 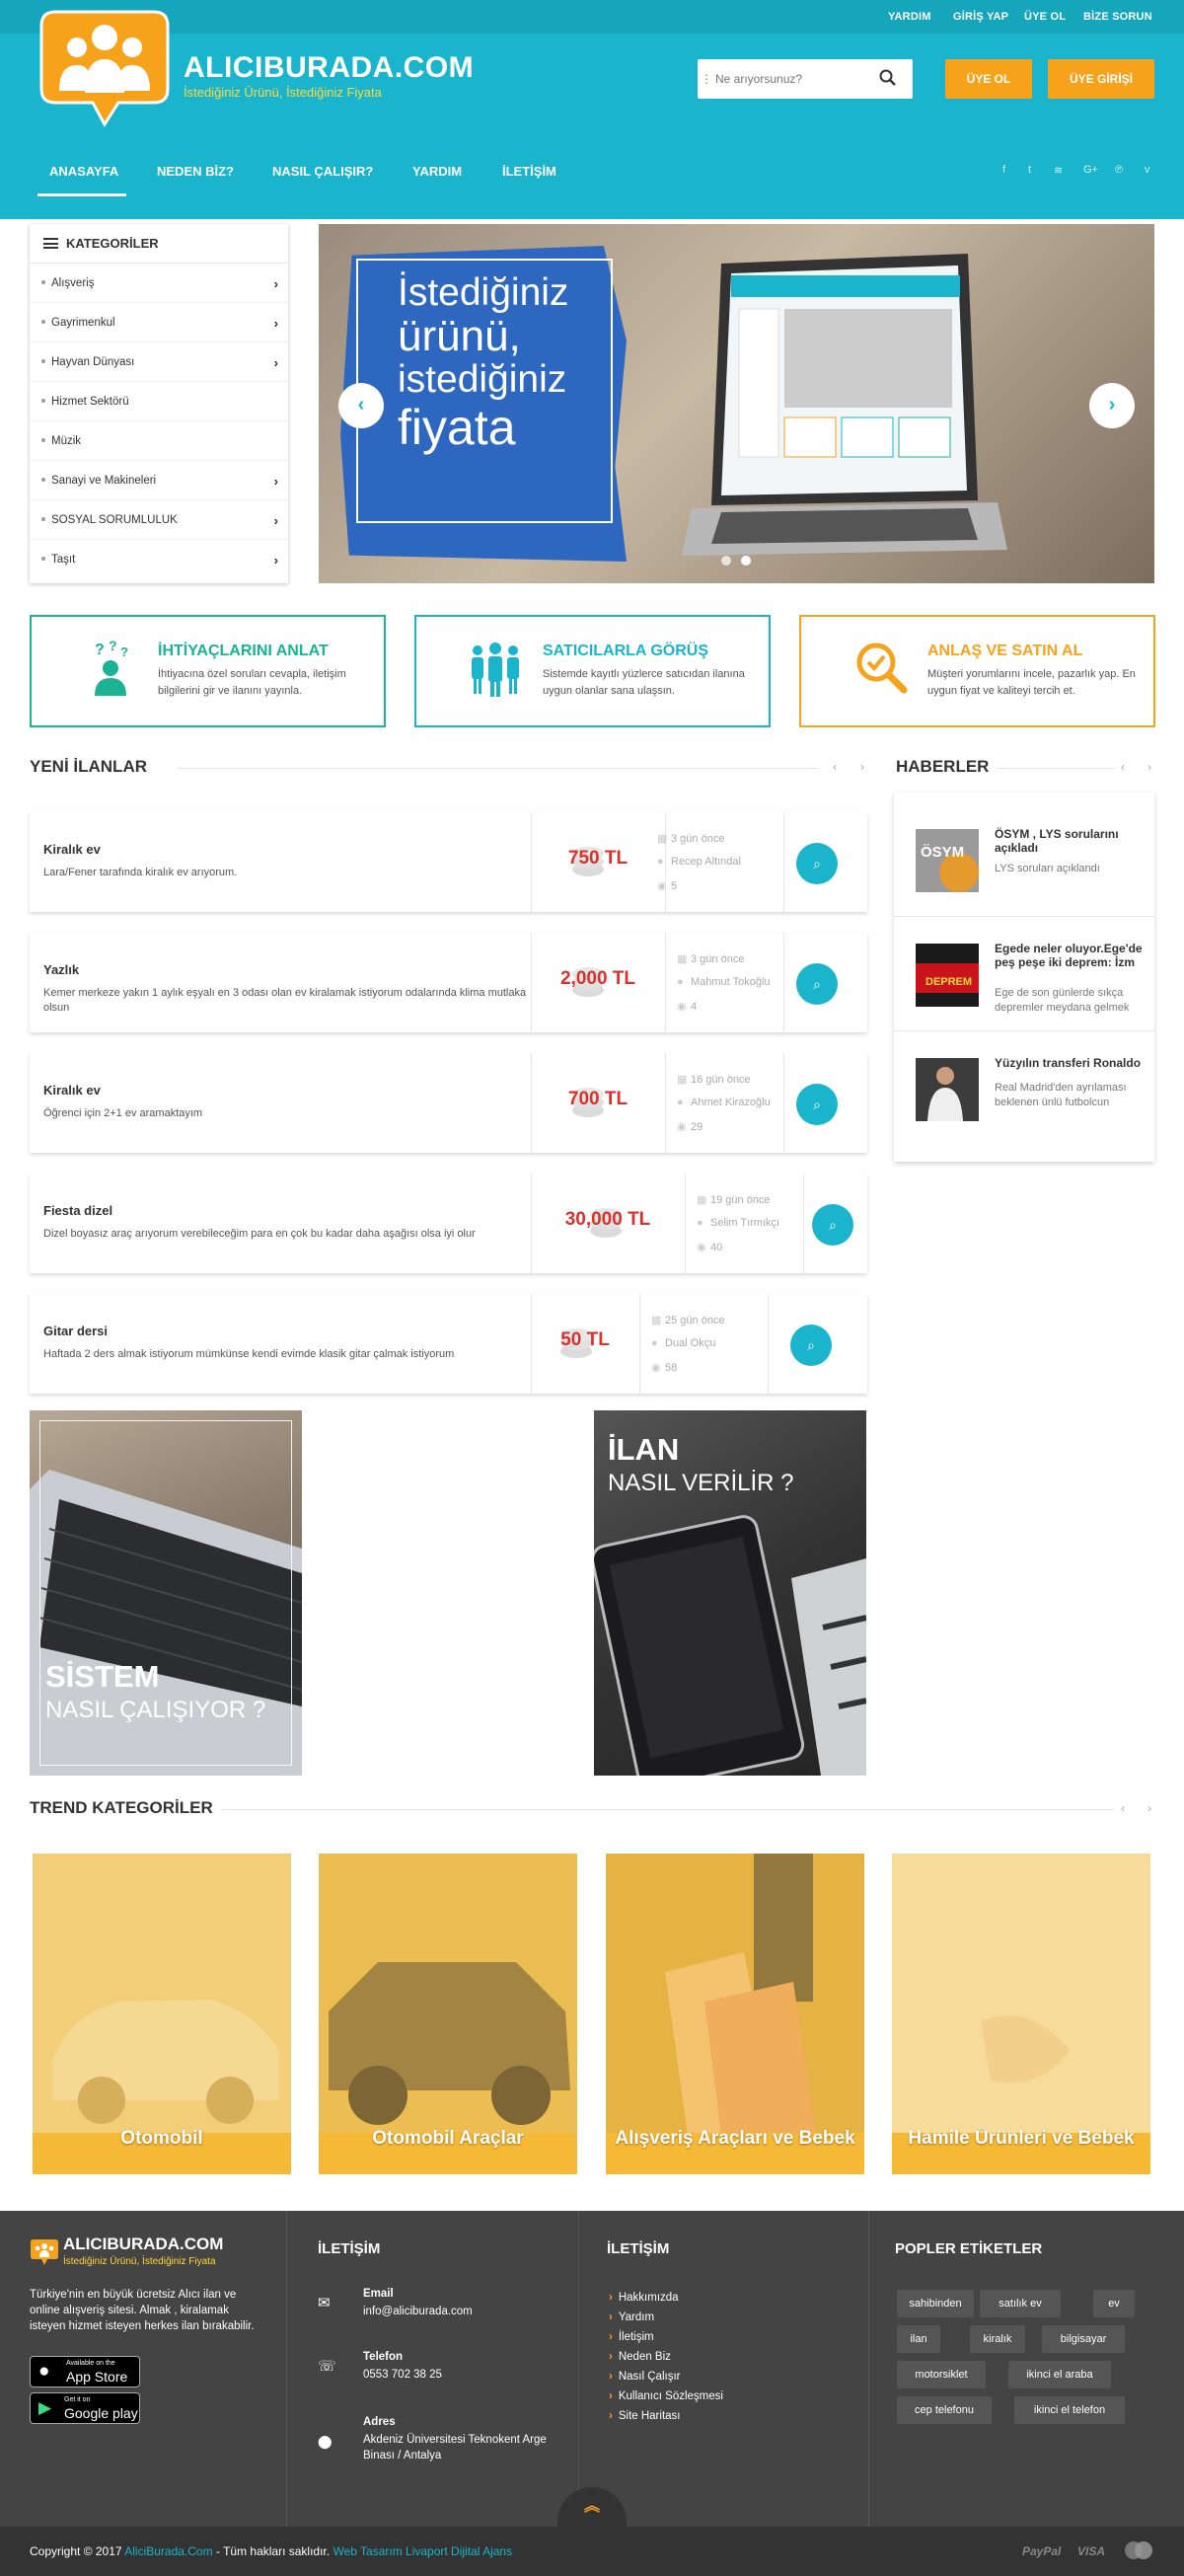 I want to click on email-value: info@aliciburada.com, so click(x=418, y=2311).